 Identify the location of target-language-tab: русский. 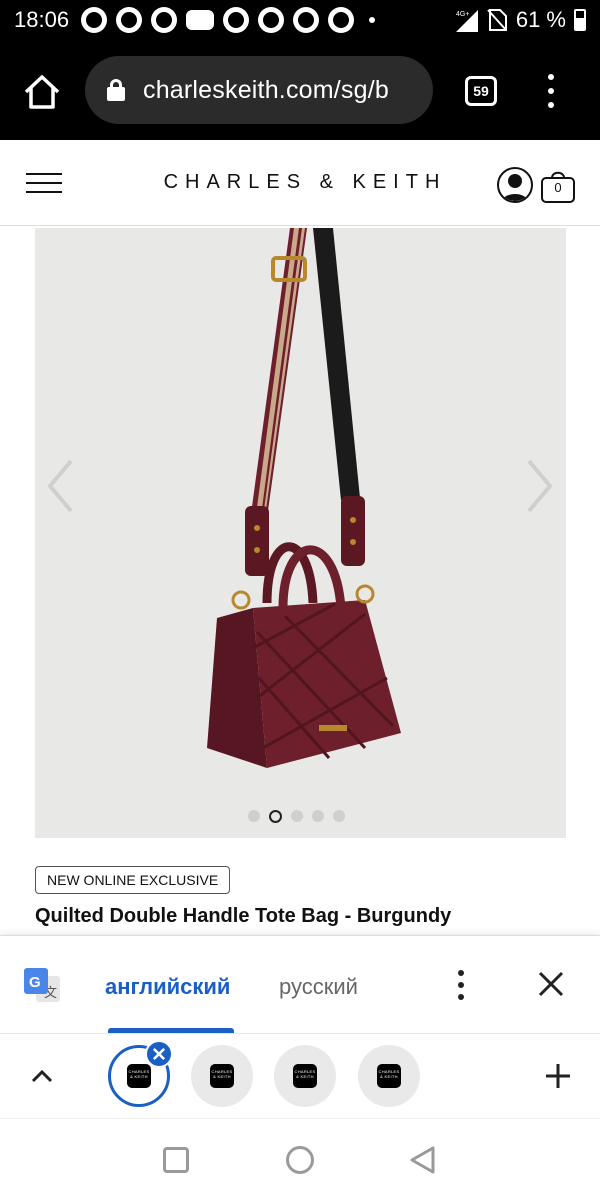
(318, 987).